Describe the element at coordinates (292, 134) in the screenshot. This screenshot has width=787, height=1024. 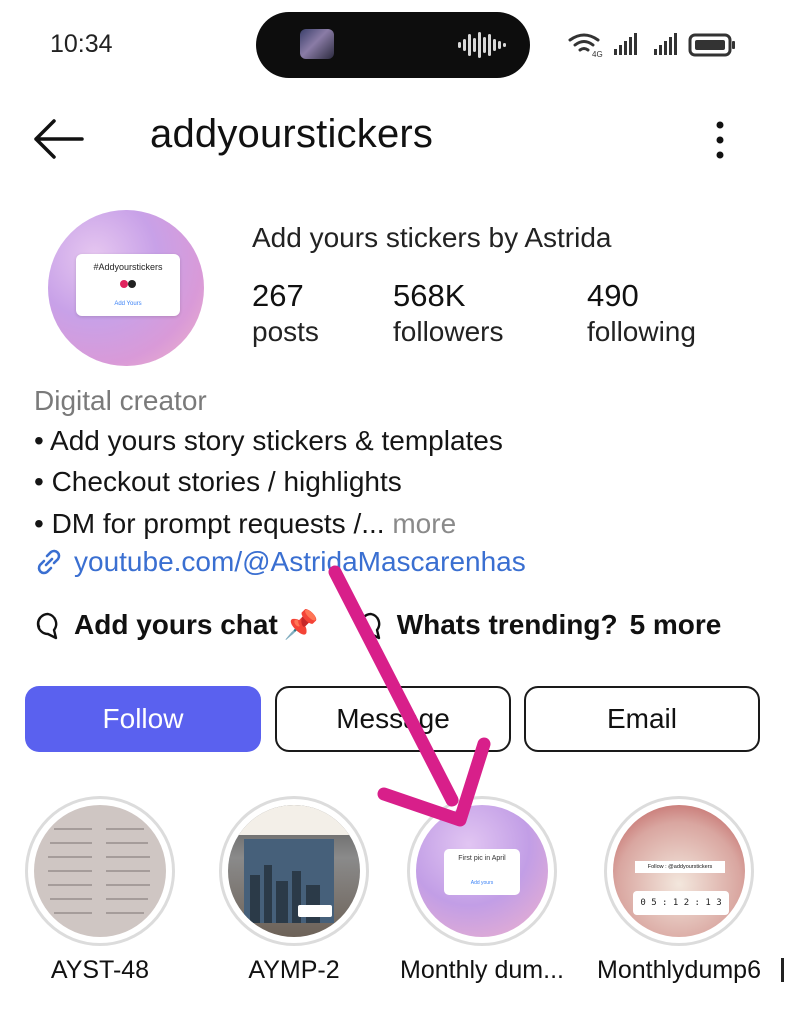
I see `profile-username: addyourstickers` at that location.